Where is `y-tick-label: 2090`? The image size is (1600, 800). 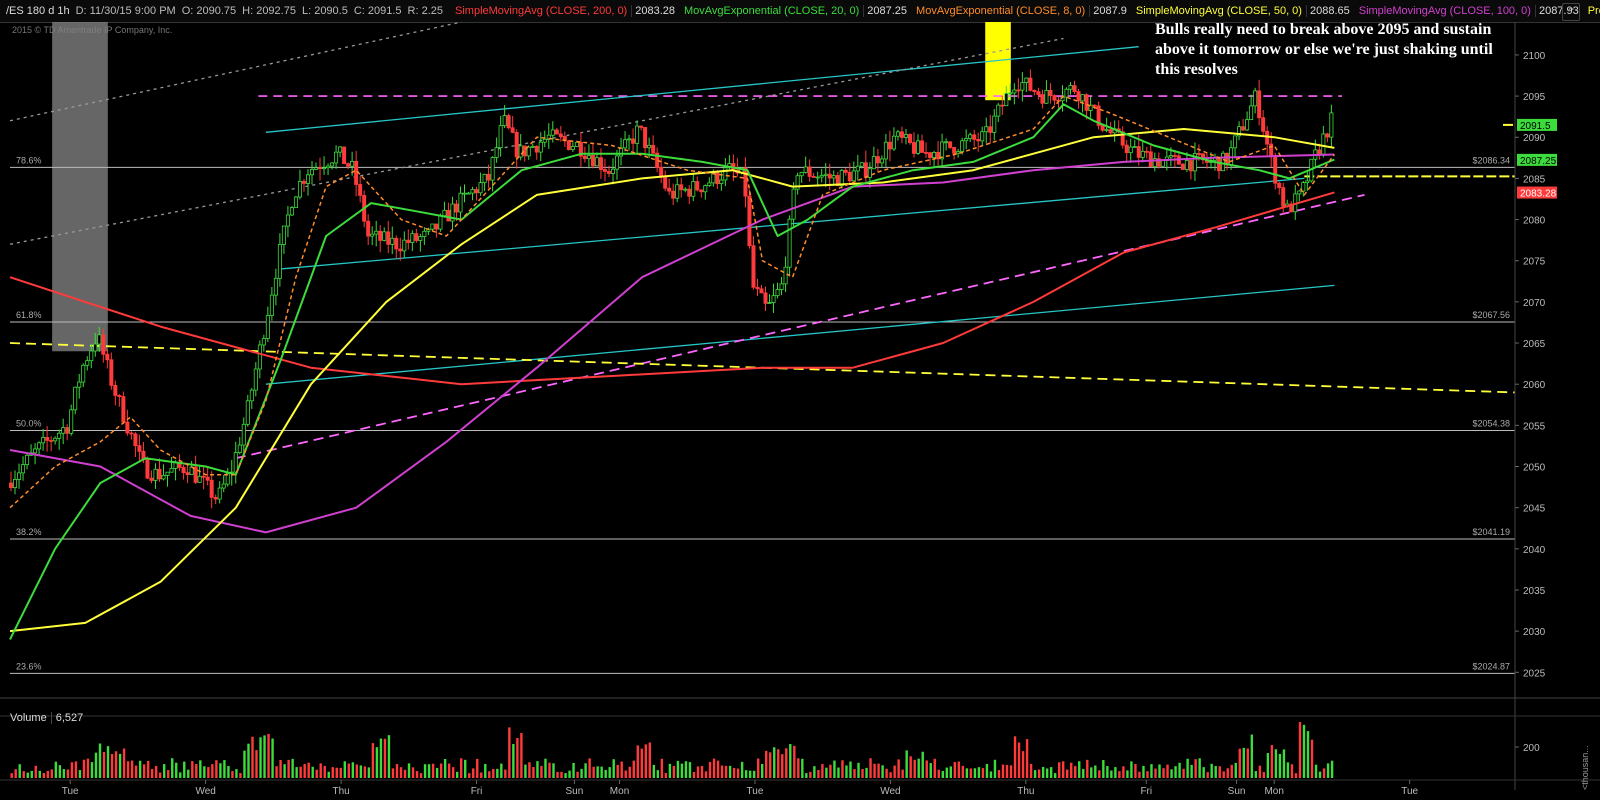 y-tick-label: 2090 is located at coordinates (1534, 138).